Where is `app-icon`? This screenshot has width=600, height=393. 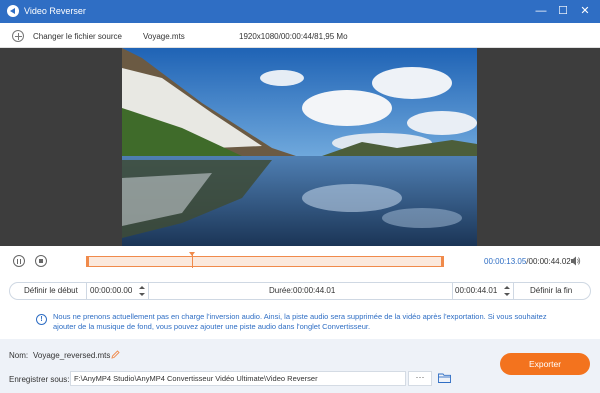 app-icon is located at coordinates (13, 11).